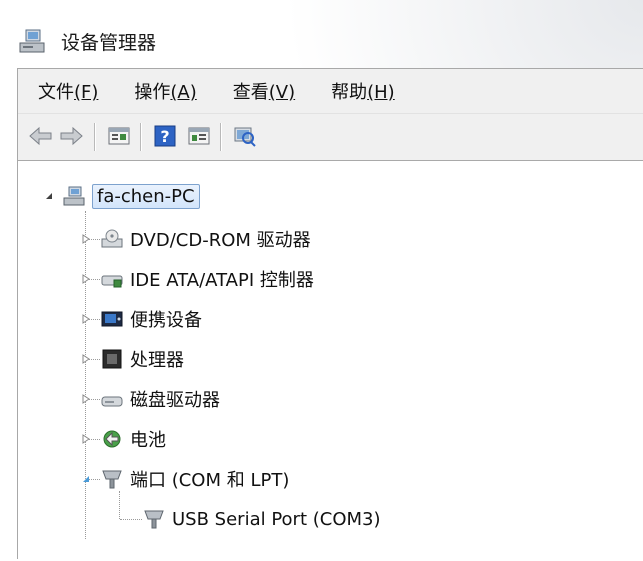 The width and height of the screenshot is (643, 561). What do you see at coordinates (245, 136) in the screenshot?
I see `scan-hardware-icon` at bounding box center [245, 136].